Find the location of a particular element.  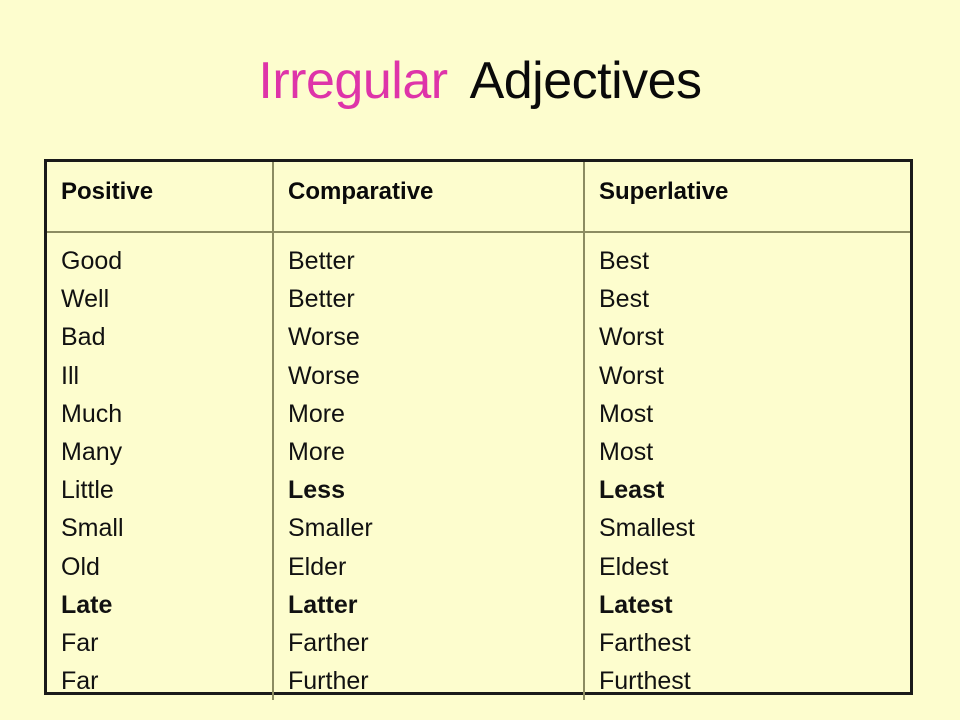

word-positive-10: Far is located at coordinates (80, 643).